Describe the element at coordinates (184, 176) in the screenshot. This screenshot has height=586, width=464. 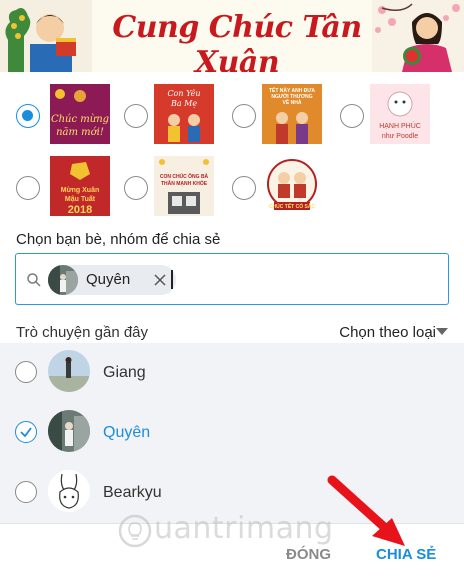
I see `card-text: CON CHÚC ÔNG BÀ` at that location.